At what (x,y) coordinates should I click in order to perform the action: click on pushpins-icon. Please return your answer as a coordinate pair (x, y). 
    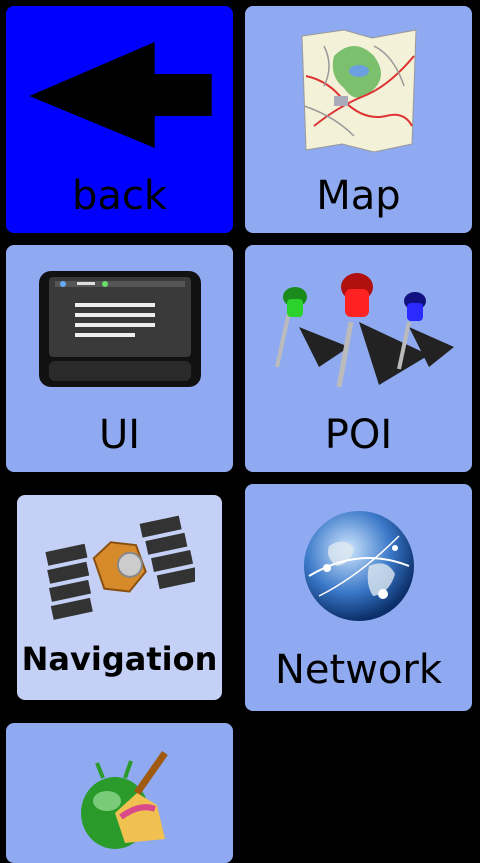
    Looking at the image, I should click on (358, 330).